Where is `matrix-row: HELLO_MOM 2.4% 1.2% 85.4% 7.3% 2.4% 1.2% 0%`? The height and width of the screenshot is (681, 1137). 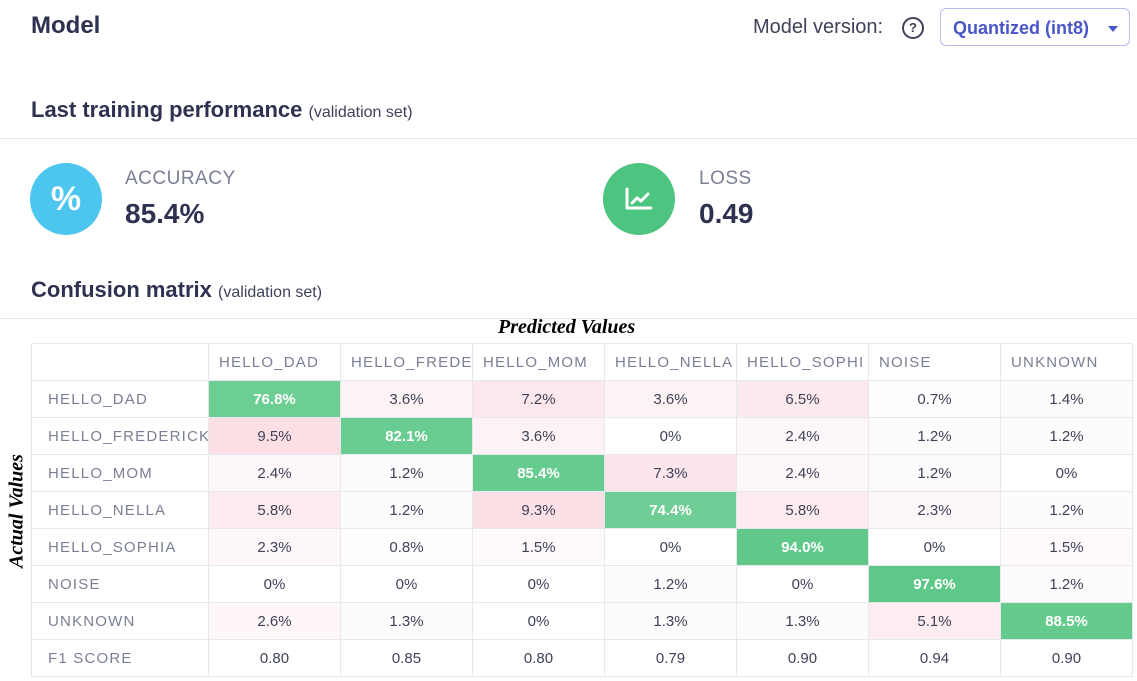 matrix-row: HELLO_MOM 2.4% 1.2% 85.4% 7.3% 2.4% 1.2% 0% is located at coordinates (582, 473).